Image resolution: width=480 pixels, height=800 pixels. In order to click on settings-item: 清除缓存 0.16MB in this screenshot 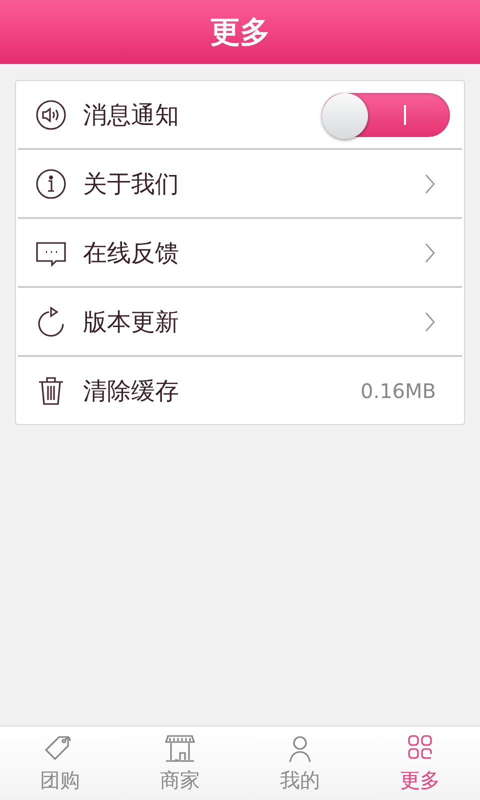, I will do `click(240, 390)`.